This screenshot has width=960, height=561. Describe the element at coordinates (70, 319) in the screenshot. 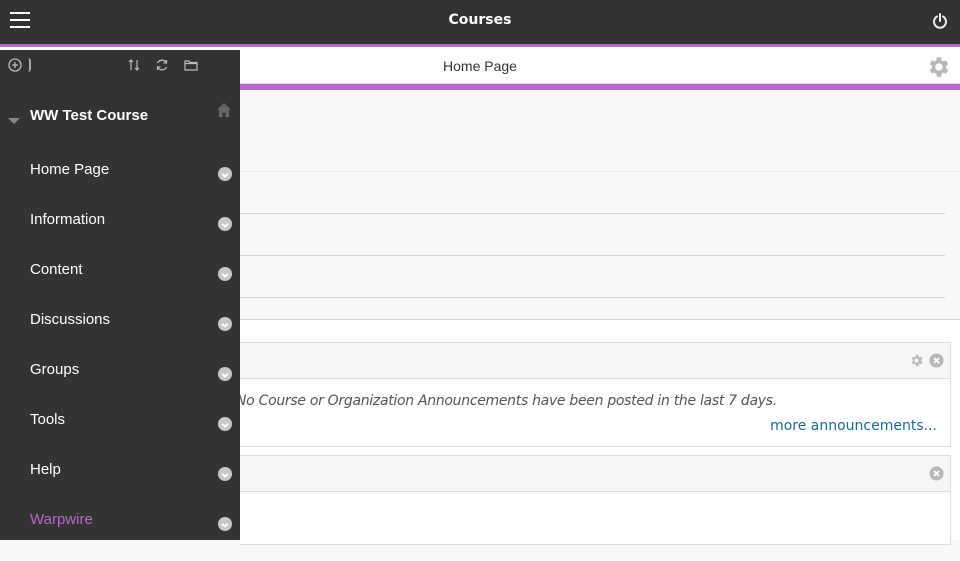

I see `menu-item-label: Discussions` at that location.